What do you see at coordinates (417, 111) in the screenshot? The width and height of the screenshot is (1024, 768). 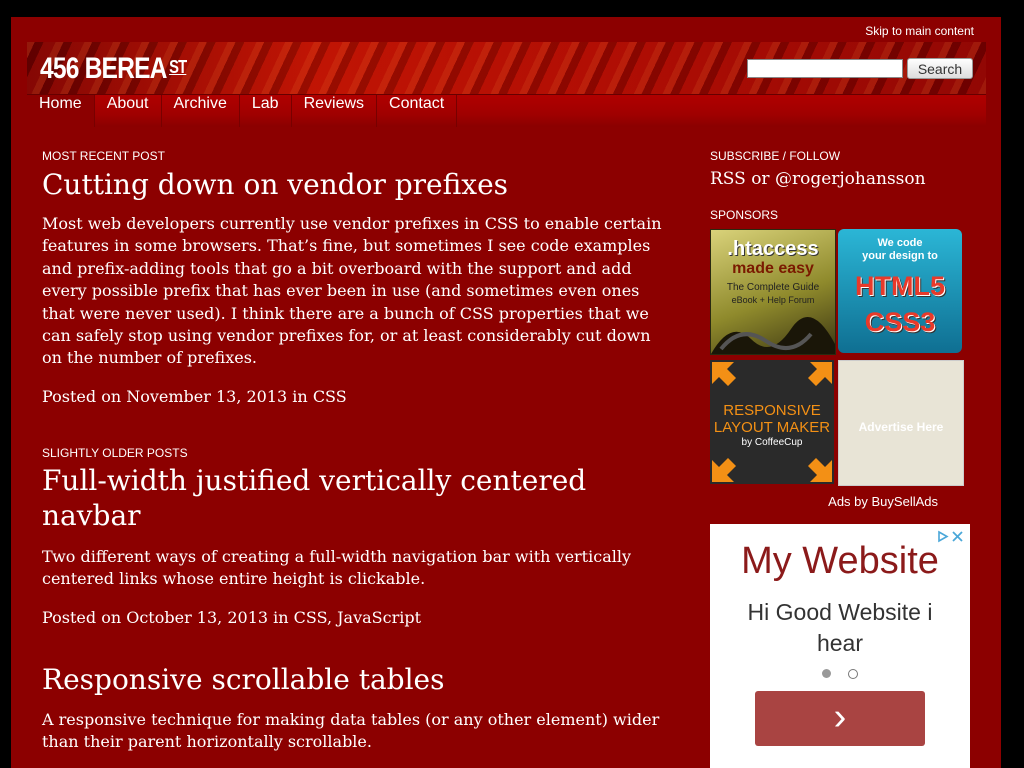 I see `nav-item-contact: Contact` at bounding box center [417, 111].